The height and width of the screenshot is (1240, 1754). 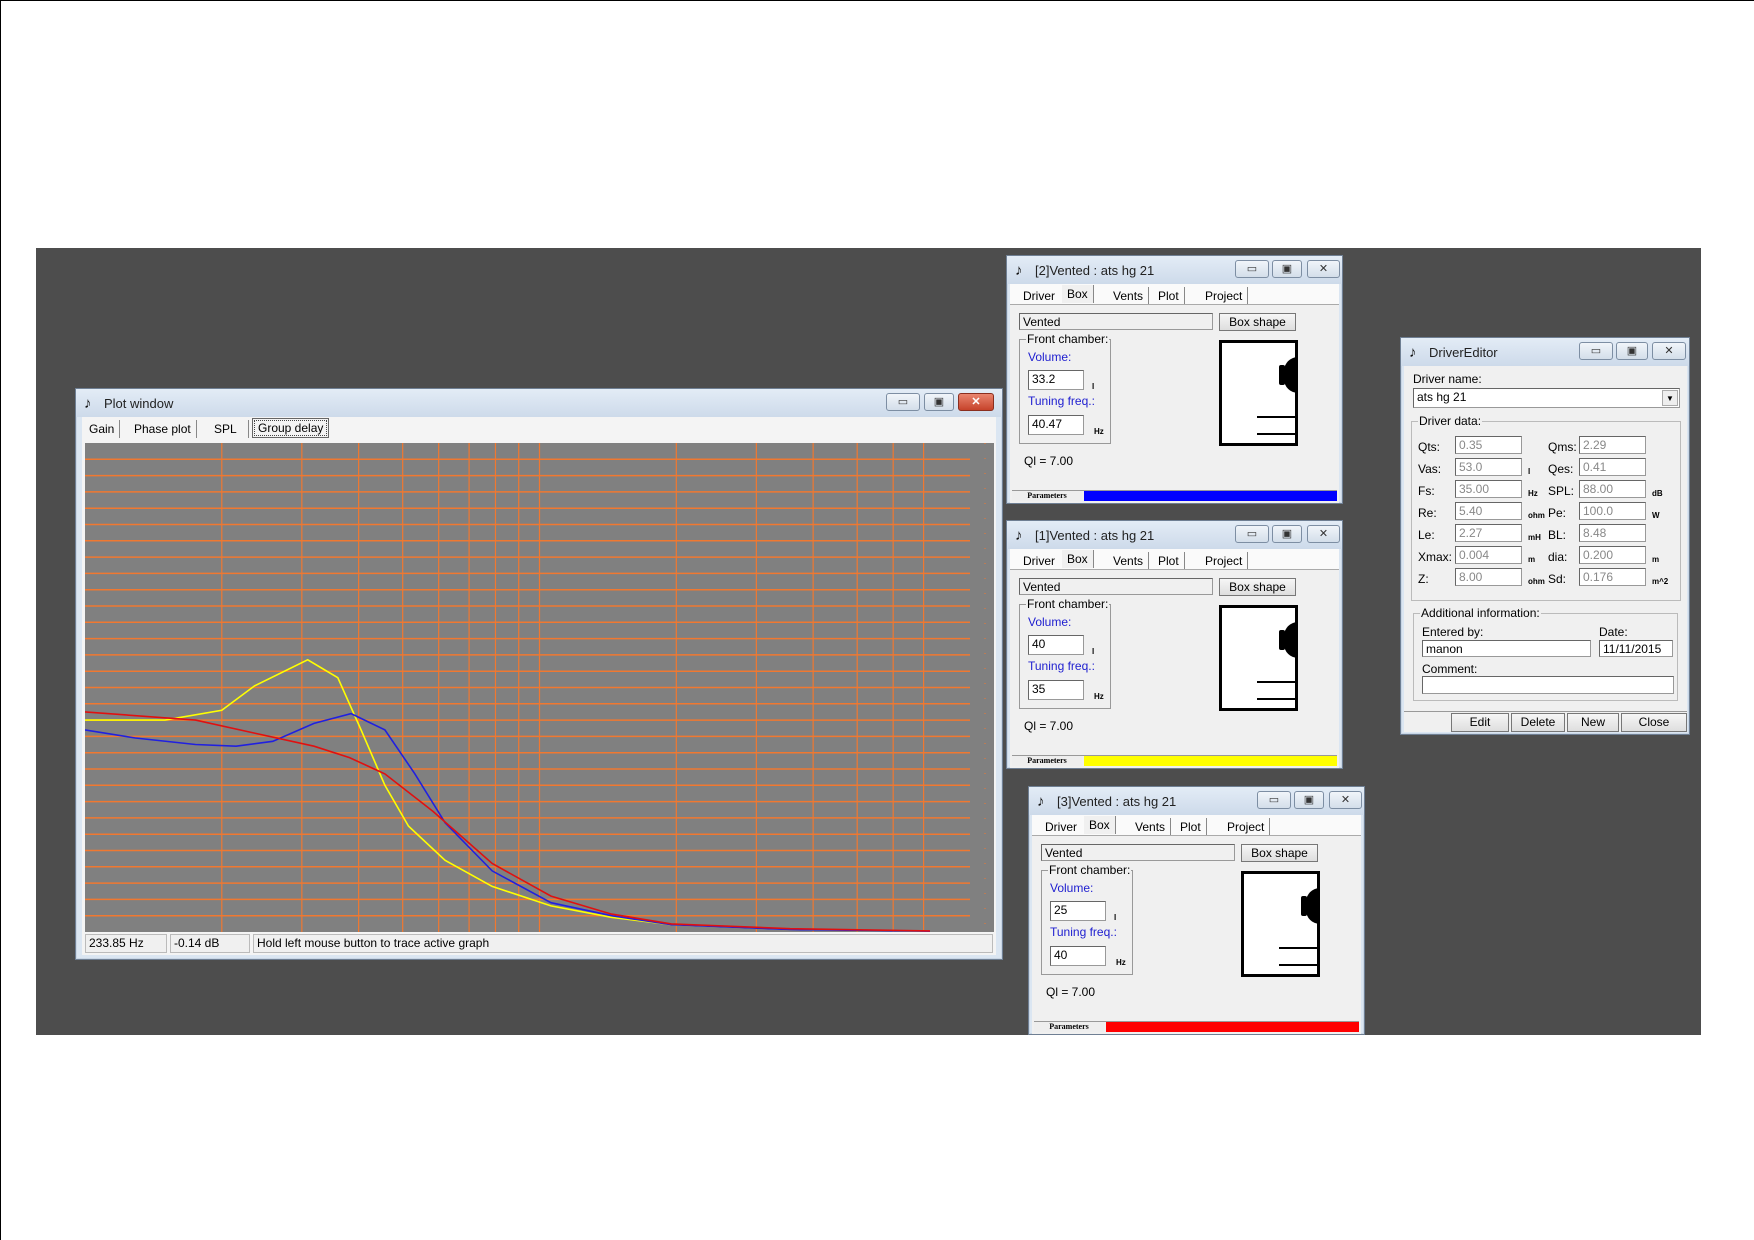 I want to click on param-input: 0.176, so click(x=1612, y=577).